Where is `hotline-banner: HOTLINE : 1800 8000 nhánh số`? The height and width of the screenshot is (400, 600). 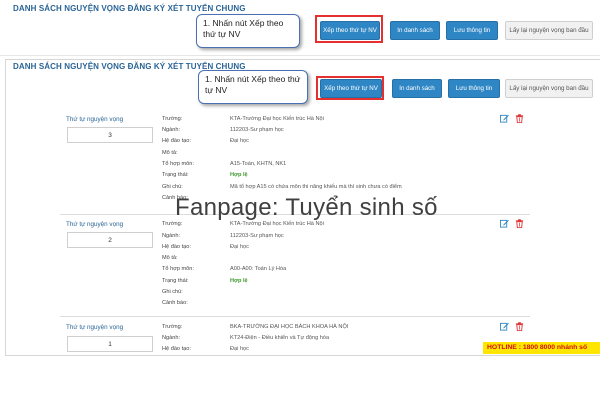
hotline-banner: HOTLINE : 1800 8000 nhánh số is located at coordinates (541, 348).